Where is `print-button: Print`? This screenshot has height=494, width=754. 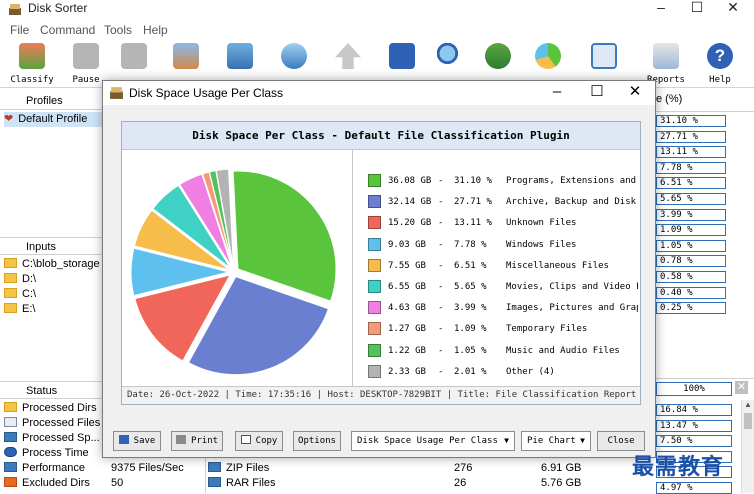
print-button: Print is located at coordinates (197, 441).